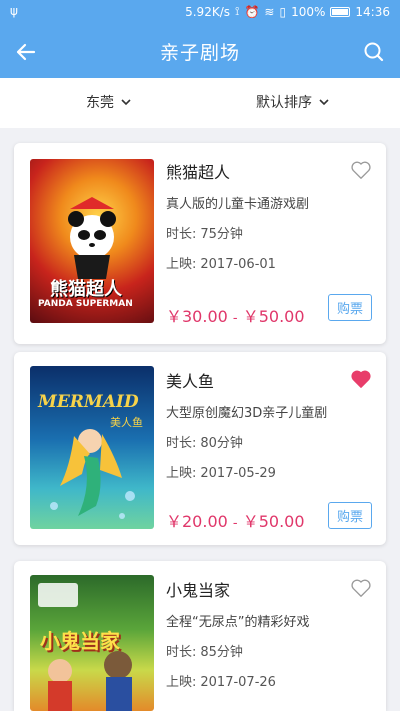 This screenshot has height=711, width=400. I want to click on search-icon, so click(374, 52).